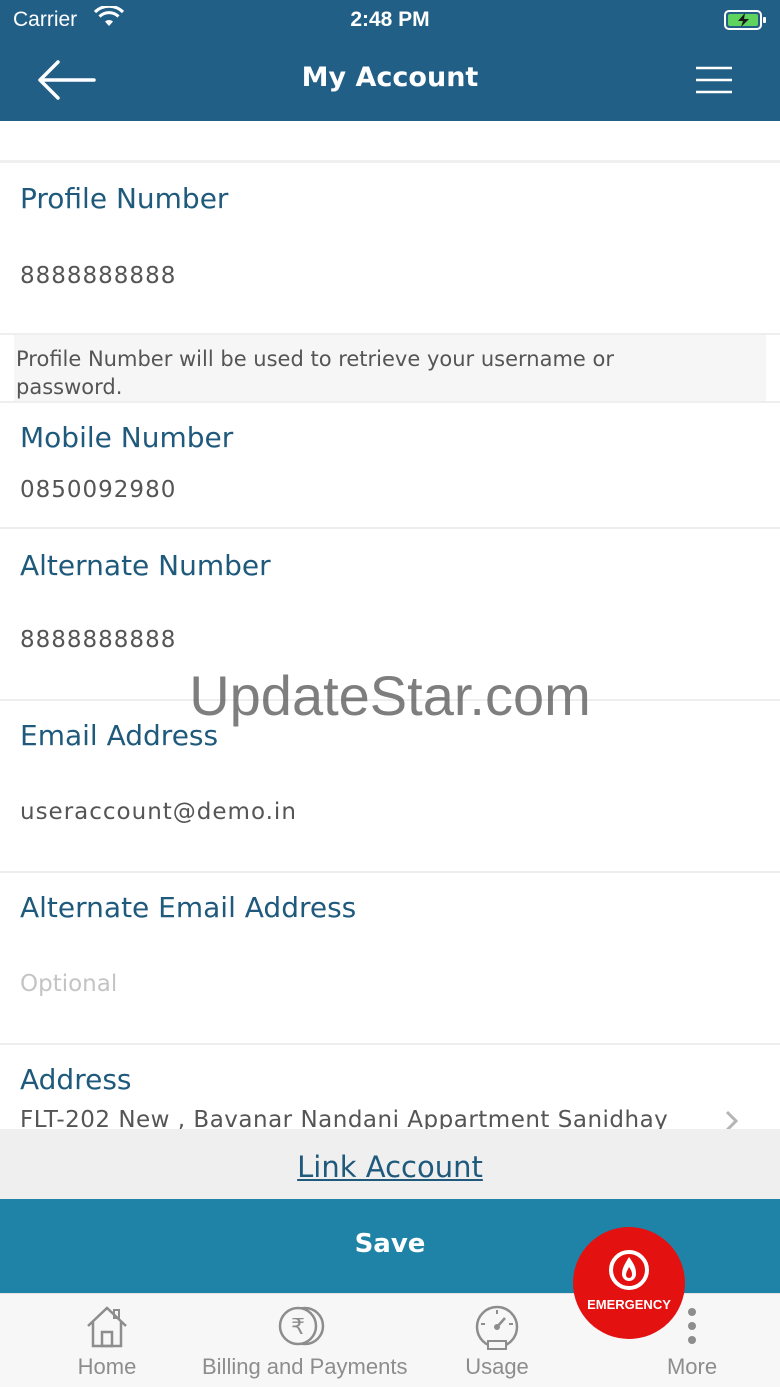 The width and height of the screenshot is (780, 1387). I want to click on gas-flame-icon, so click(629, 1270).